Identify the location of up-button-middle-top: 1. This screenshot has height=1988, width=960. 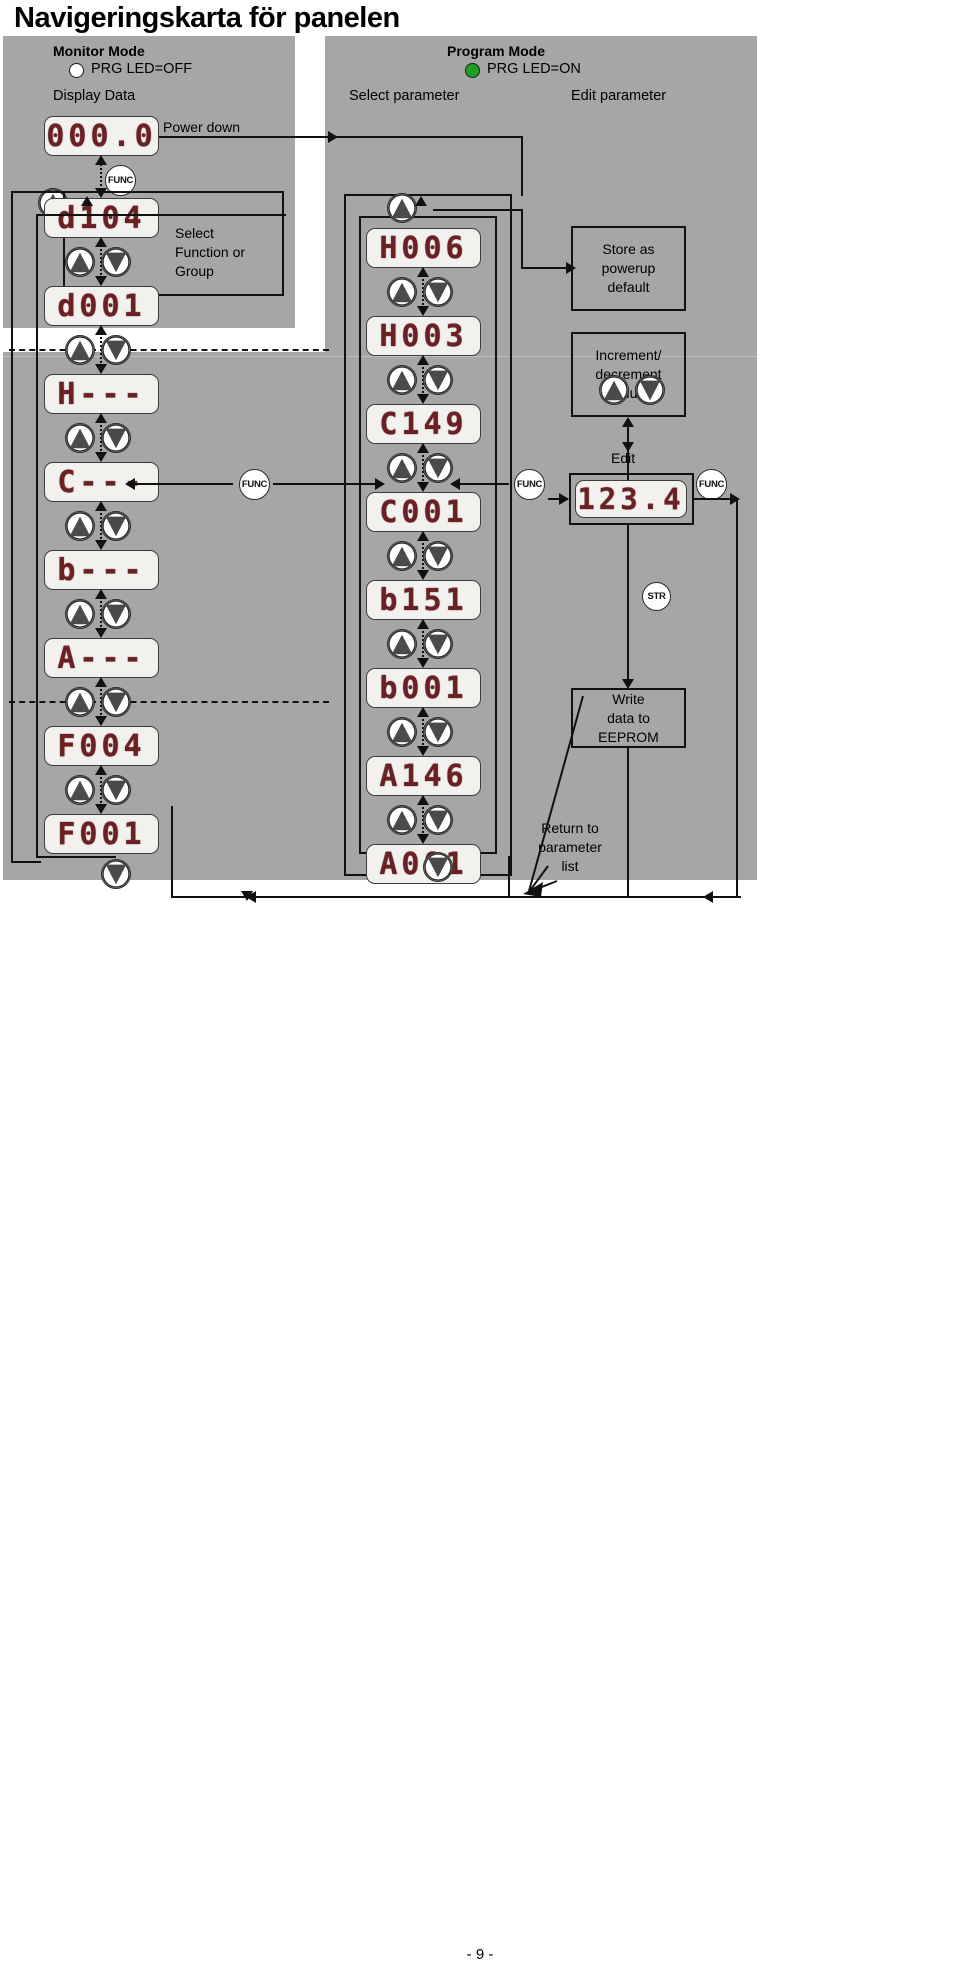
(402, 208).